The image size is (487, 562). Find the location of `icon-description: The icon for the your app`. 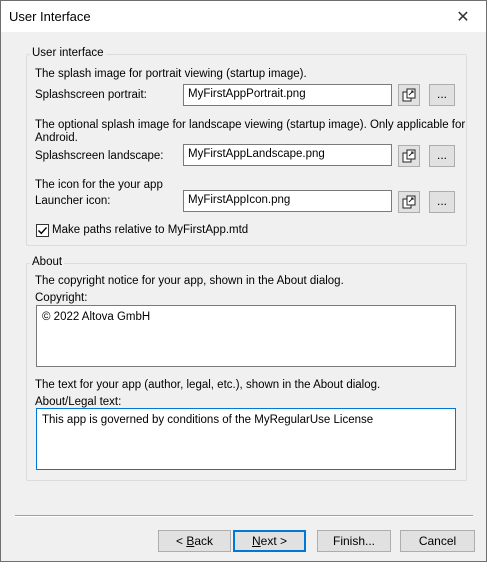

icon-description: The icon for the your app is located at coordinates (99, 185).